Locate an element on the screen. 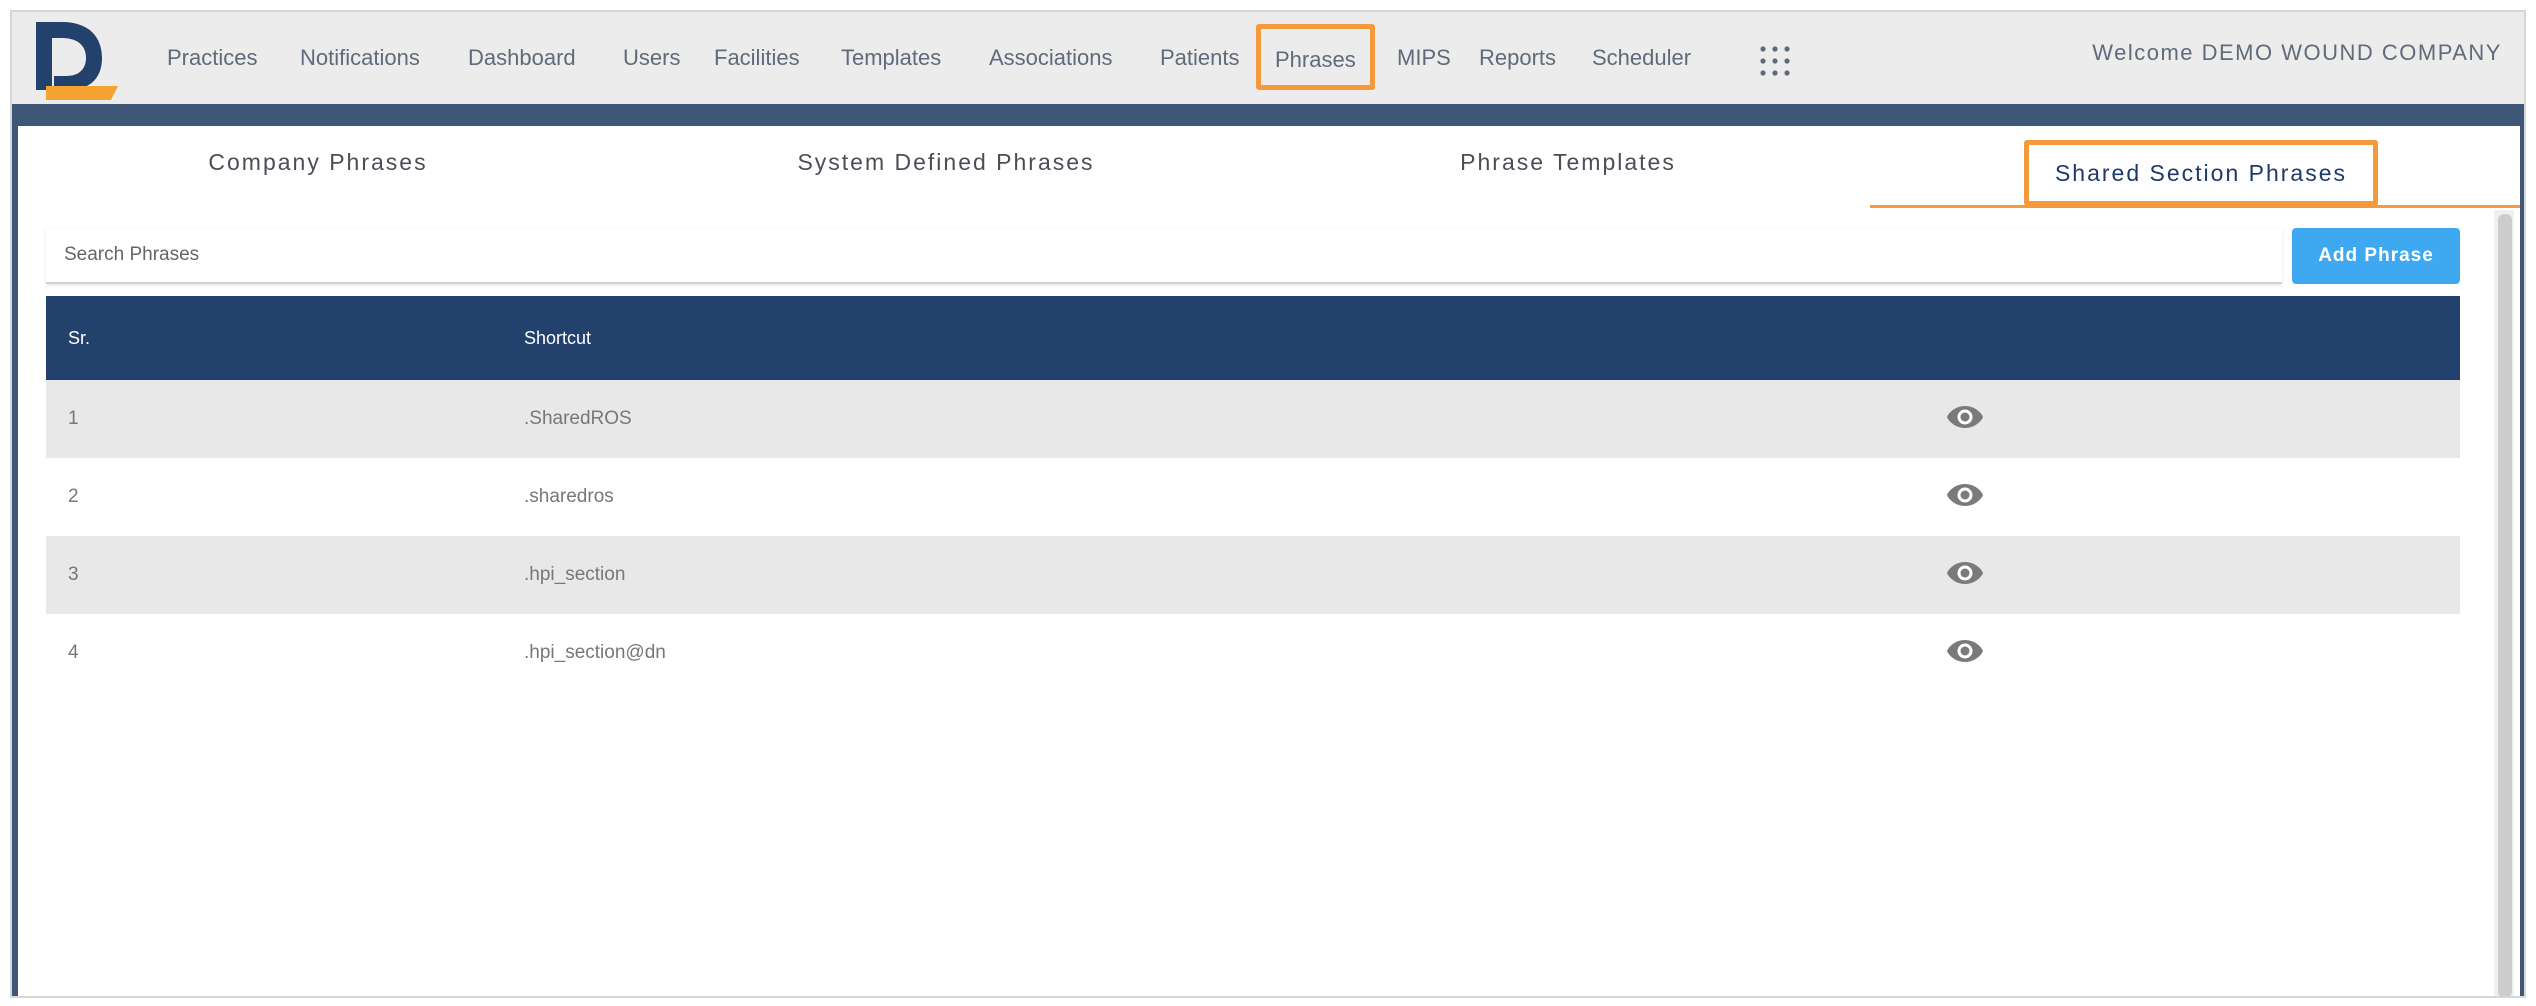 This screenshot has height=1006, width=2536. table-row: 3 .hpi_section is located at coordinates (1253, 575).